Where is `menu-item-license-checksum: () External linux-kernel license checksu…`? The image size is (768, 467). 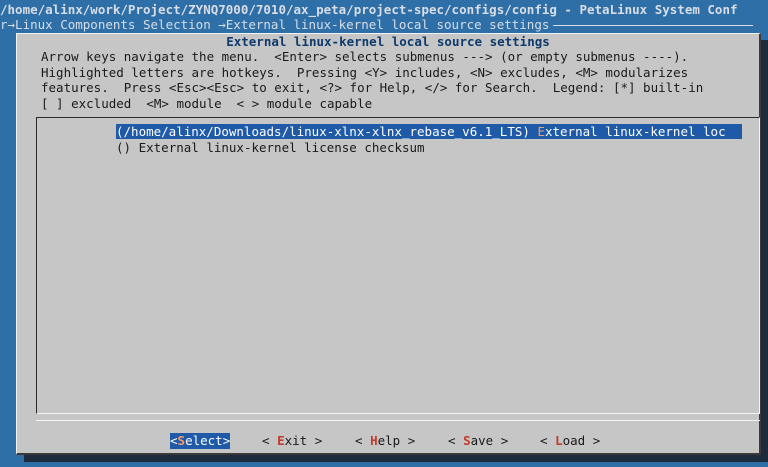 menu-item-license-checksum: () External linux-kernel license checksu… is located at coordinates (270, 147).